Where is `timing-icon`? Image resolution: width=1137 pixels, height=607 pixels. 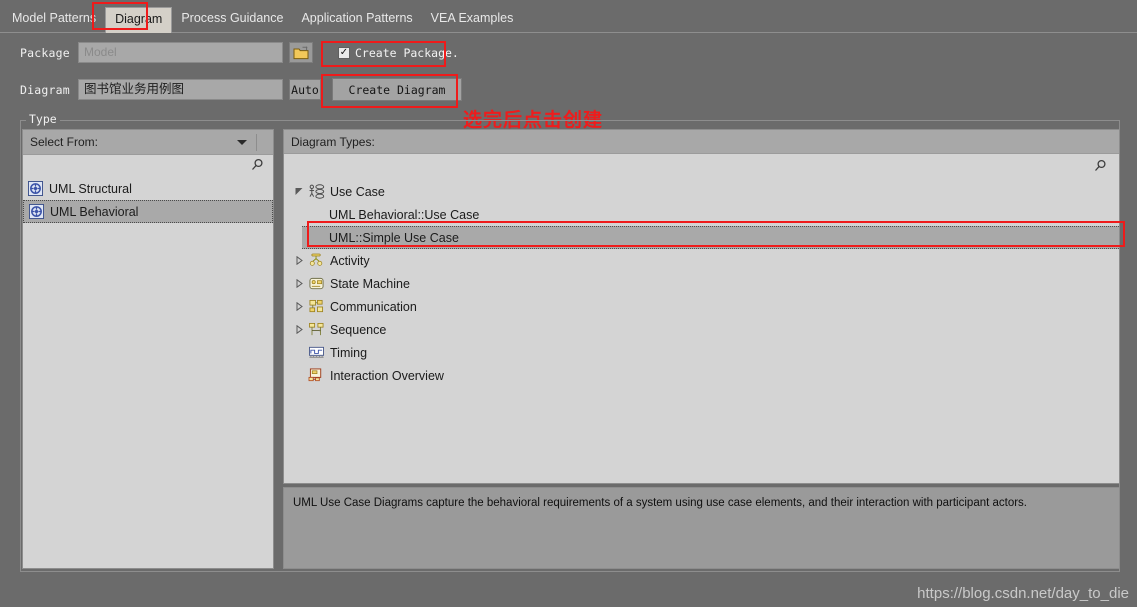 timing-icon is located at coordinates (316, 352).